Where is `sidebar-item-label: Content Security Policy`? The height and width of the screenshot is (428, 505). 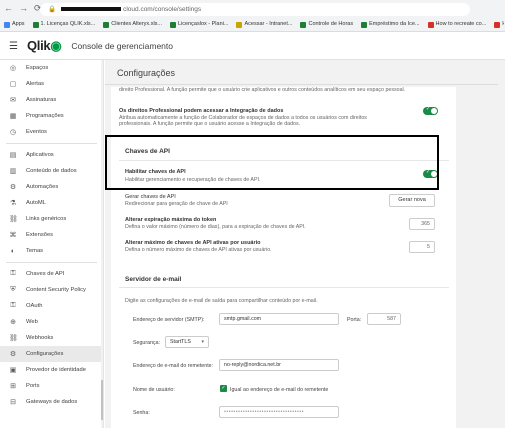 sidebar-item-label: Content Security Policy is located at coordinates (56, 290).